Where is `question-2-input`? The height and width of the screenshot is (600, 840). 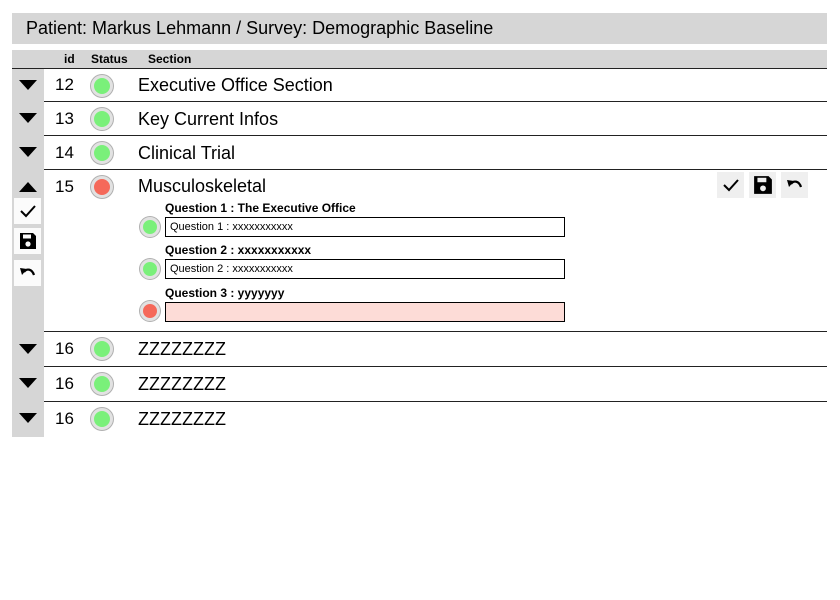 question-2-input is located at coordinates (365, 269).